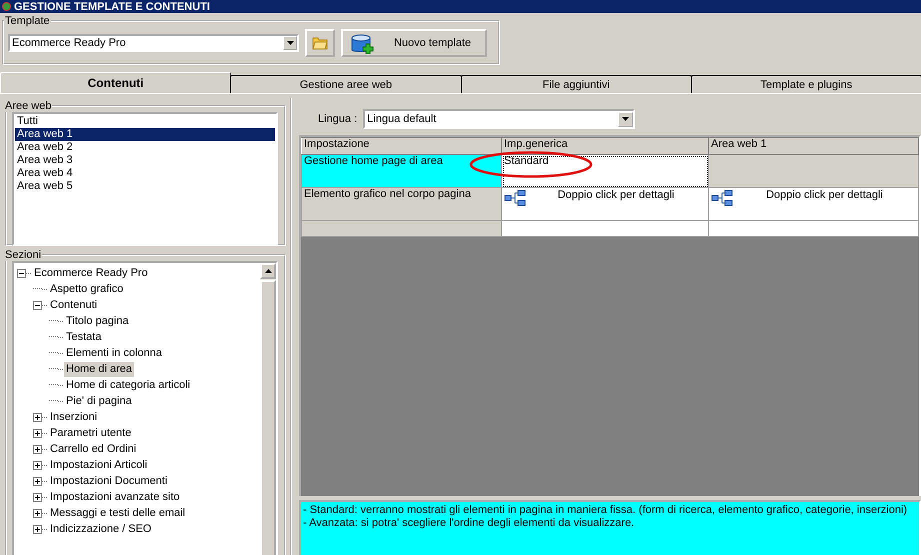 This screenshot has height=555, width=921. What do you see at coordinates (91, 273) in the screenshot?
I see `tree-item: Ecommerce Ready Pro` at bounding box center [91, 273].